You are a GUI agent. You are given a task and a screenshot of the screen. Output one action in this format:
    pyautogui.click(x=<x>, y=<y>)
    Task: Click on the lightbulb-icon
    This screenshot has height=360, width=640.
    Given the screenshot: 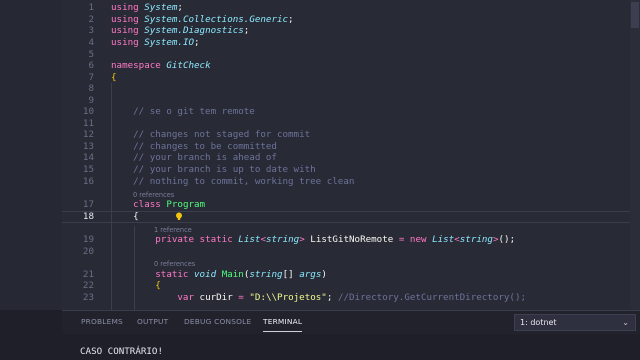 What is the action you would take?
    pyautogui.click(x=179, y=216)
    